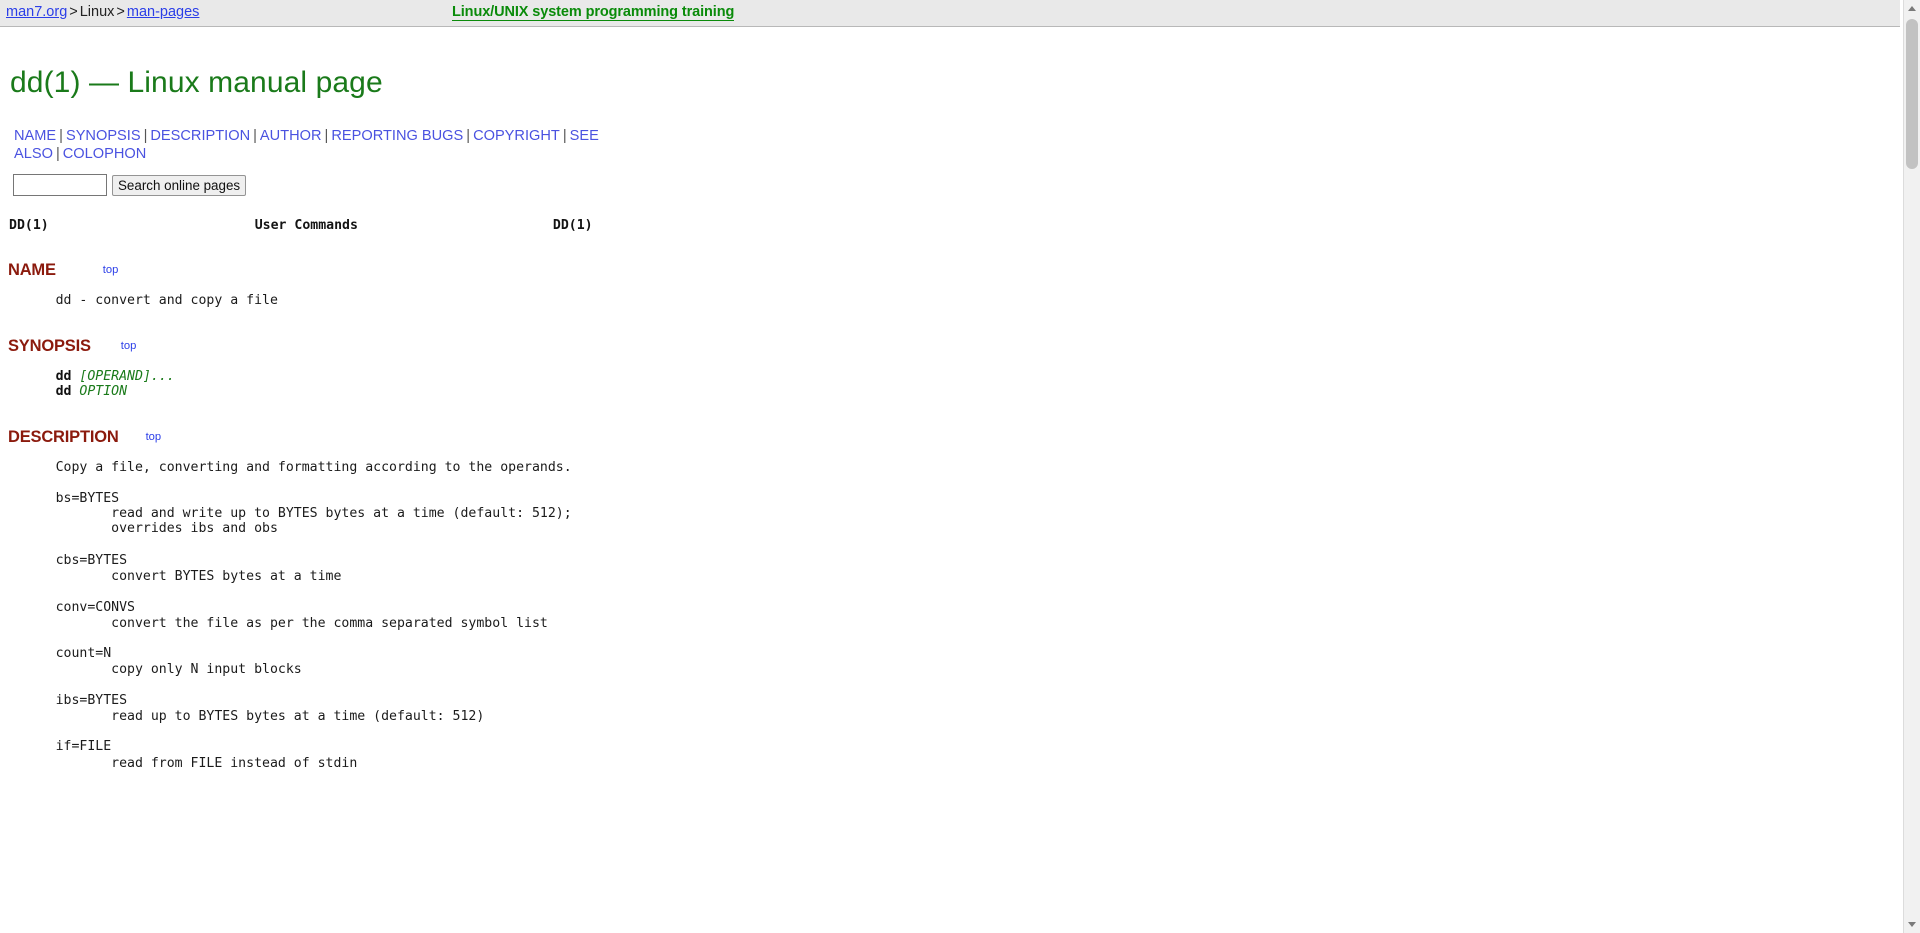  What do you see at coordinates (64, 560) in the screenshot?
I see `operand-term-cbs: cbs=BYTES` at bounding box center [64, 560].